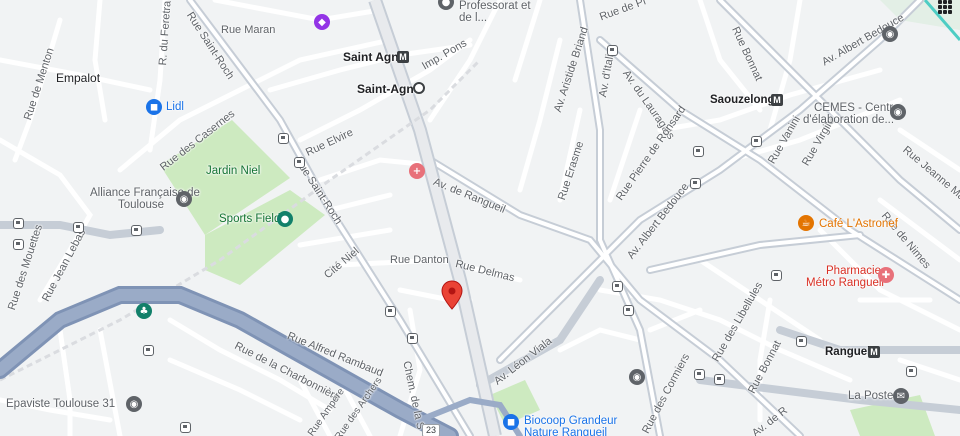 The height and width of the screenshot is (436, 960). What do you see at coordinates (431, 430) in the screenshot?
I see `route-shield: 23` at bounding box center [431, 430].